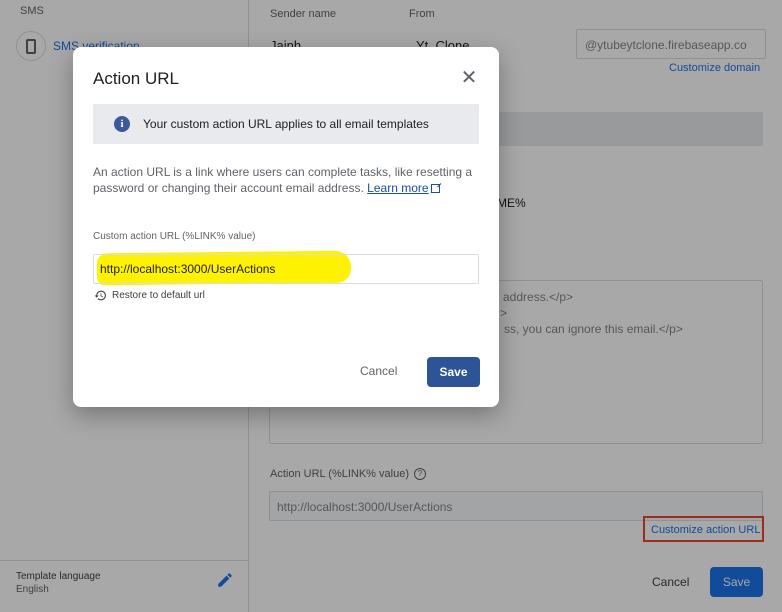 This screenshot has height=612, width=782. Describe the element at coordinates (397, 188) in the screenshot. I see `learn-more-link: Learn more` at that location.